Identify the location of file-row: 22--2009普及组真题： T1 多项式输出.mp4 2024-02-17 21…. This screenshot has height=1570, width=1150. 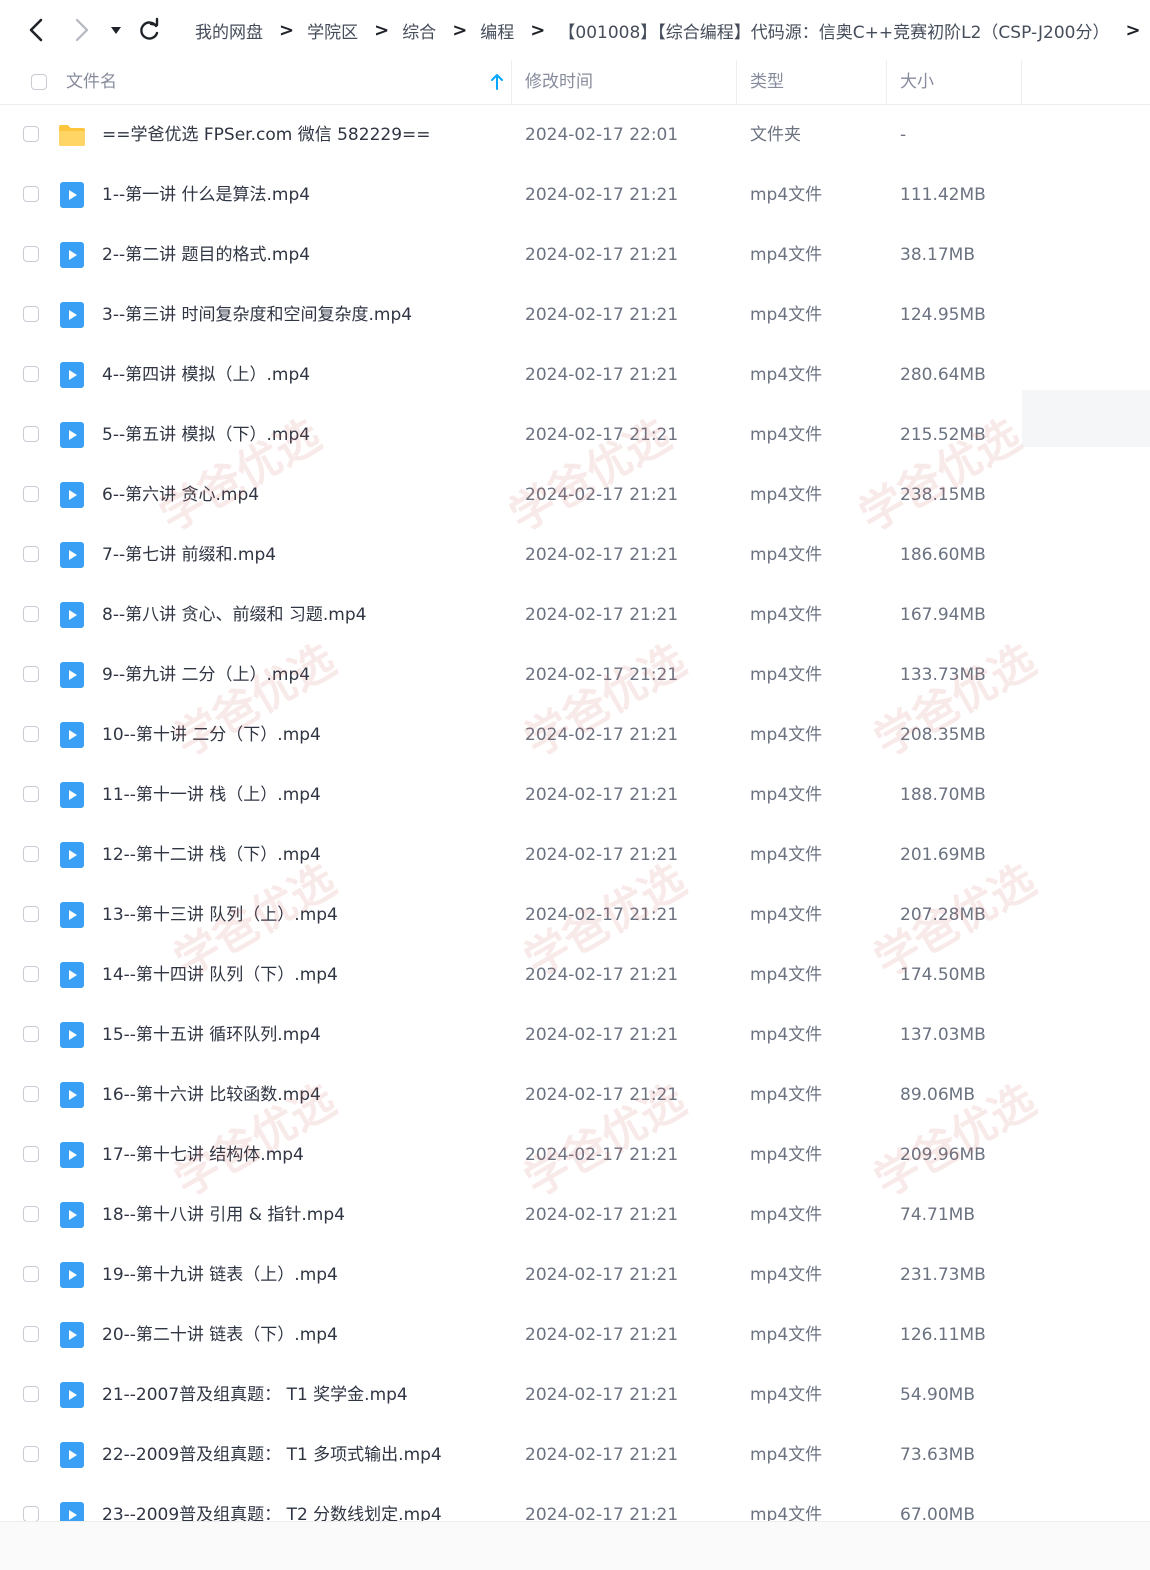
(575, 1455).